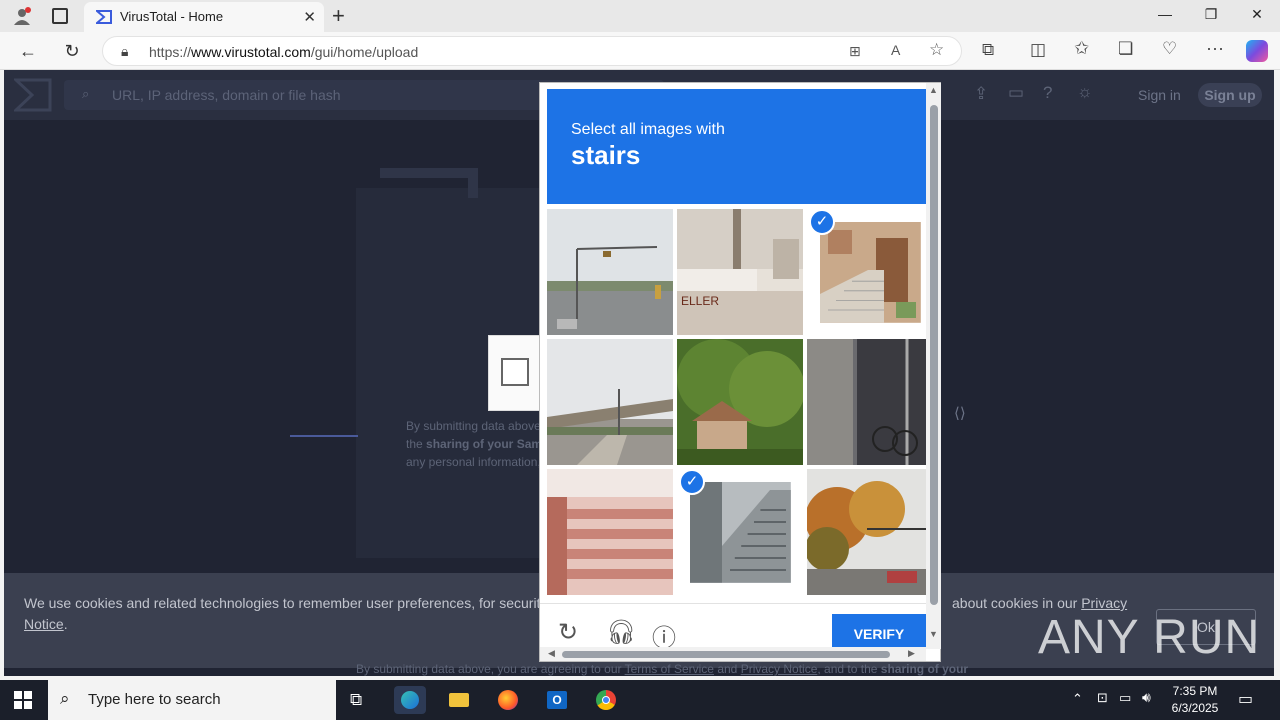 This screenshot has height=720, width=1280. What do you see at coordinates (855, 51) in the screenshot?
I see `app-available-icon: ⊞` at bounding box center [855, 51].